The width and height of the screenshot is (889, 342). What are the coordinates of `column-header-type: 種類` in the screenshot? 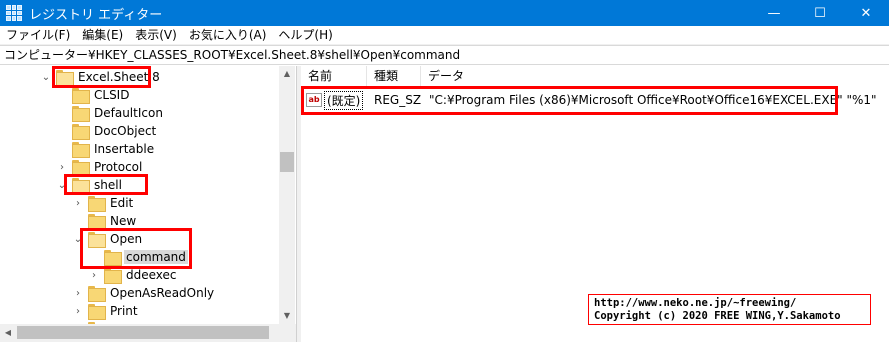 It's located at (394, 76).